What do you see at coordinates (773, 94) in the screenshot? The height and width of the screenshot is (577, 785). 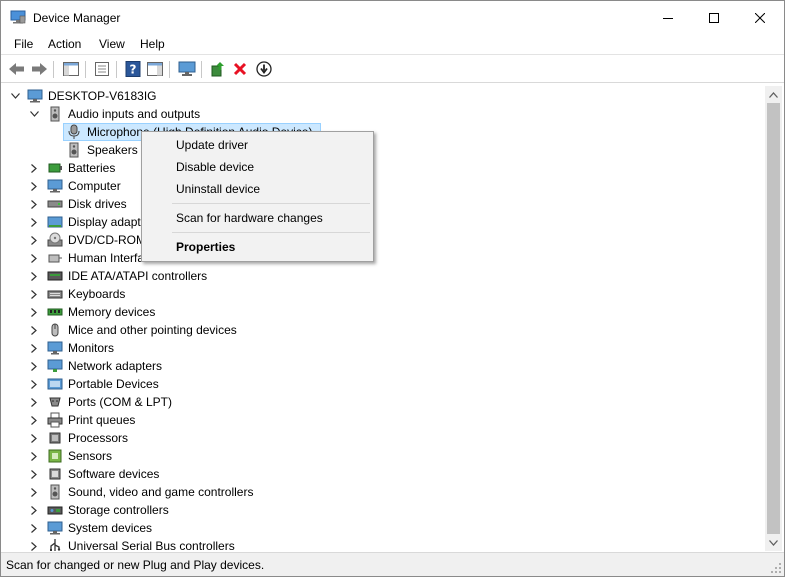 I see `scroll-up-arrow` at bounding box center [773, 94].